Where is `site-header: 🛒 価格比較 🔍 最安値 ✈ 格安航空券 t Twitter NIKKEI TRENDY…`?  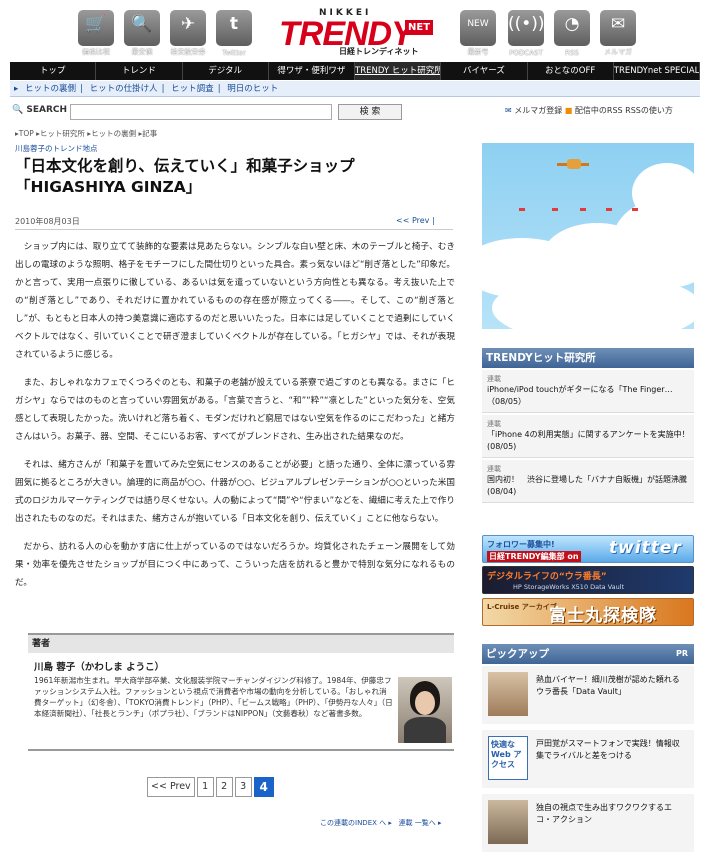 site-header: 🛒 価格比較 🔍 最安値 ✈ 格安航空券 t Twitter NIKKEI TRENDY… is located at coordinates (355, 30).